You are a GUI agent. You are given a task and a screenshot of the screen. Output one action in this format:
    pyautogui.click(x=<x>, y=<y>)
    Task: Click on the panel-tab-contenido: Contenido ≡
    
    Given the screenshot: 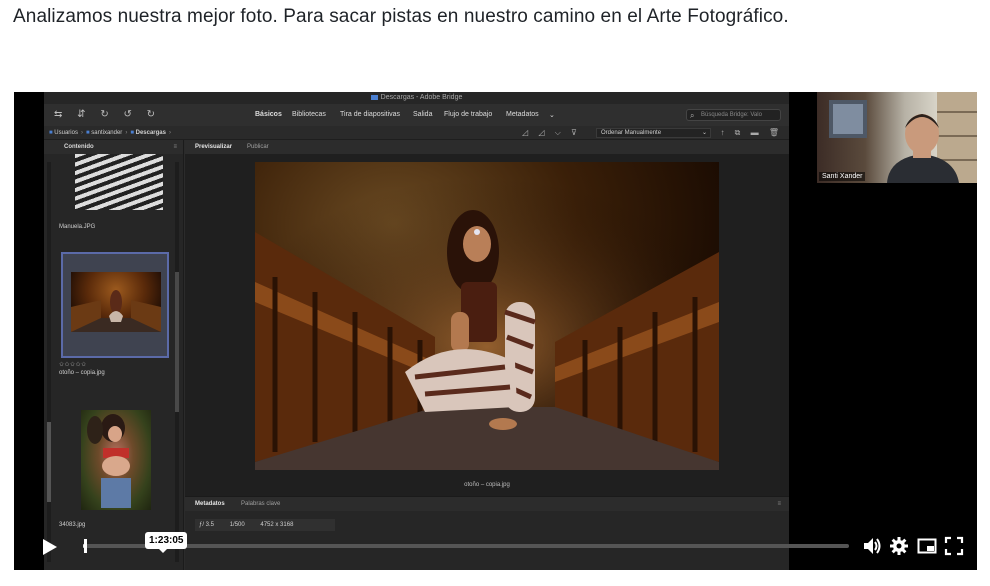 What is the action you would take?
    pyautogui.click(x=113, y=147)
    